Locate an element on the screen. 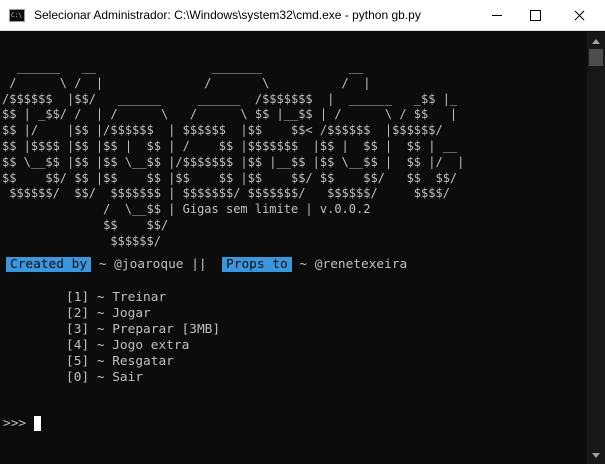 The height and width of the screenshot is (464, 605). menu-item-resgatar: [5] ~ Resgatar is located at coordinates (120, 361).